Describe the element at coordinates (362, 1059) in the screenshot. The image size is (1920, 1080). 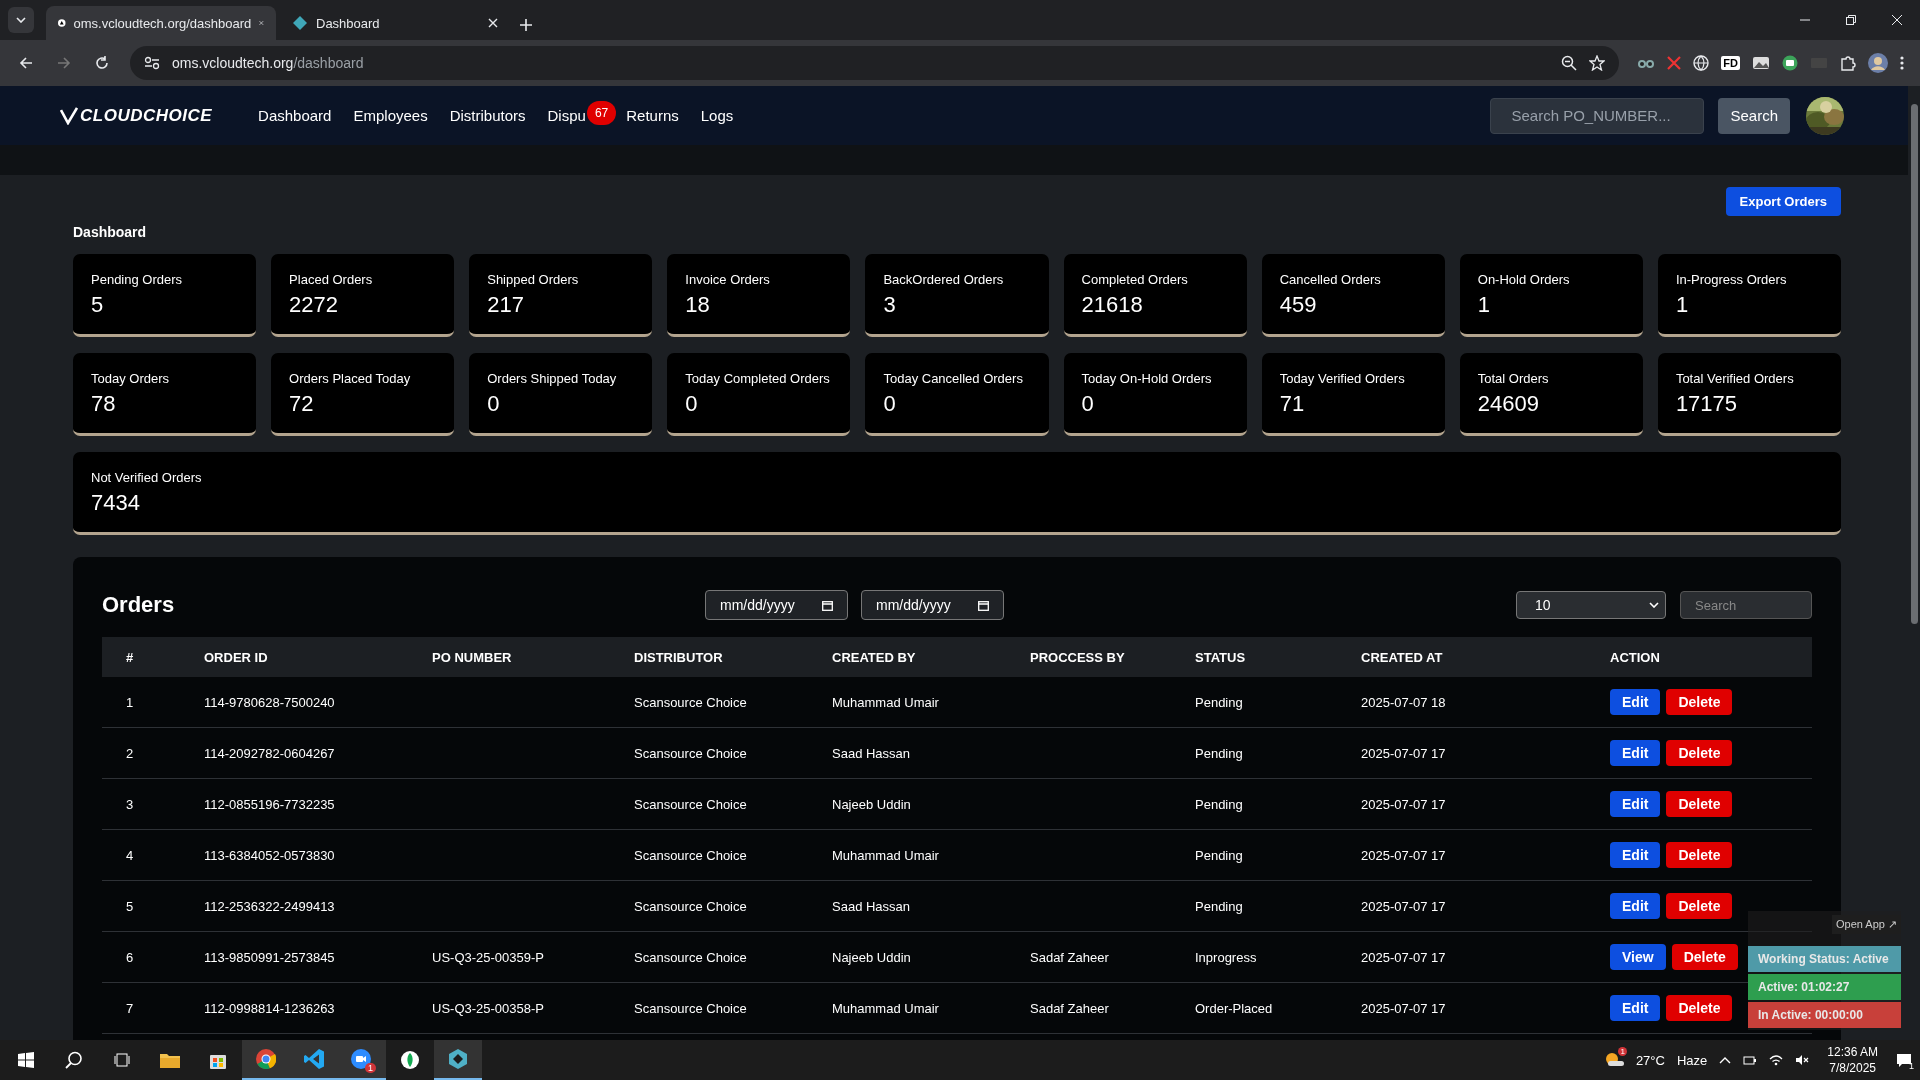
I see `video-app-icon` at that location.